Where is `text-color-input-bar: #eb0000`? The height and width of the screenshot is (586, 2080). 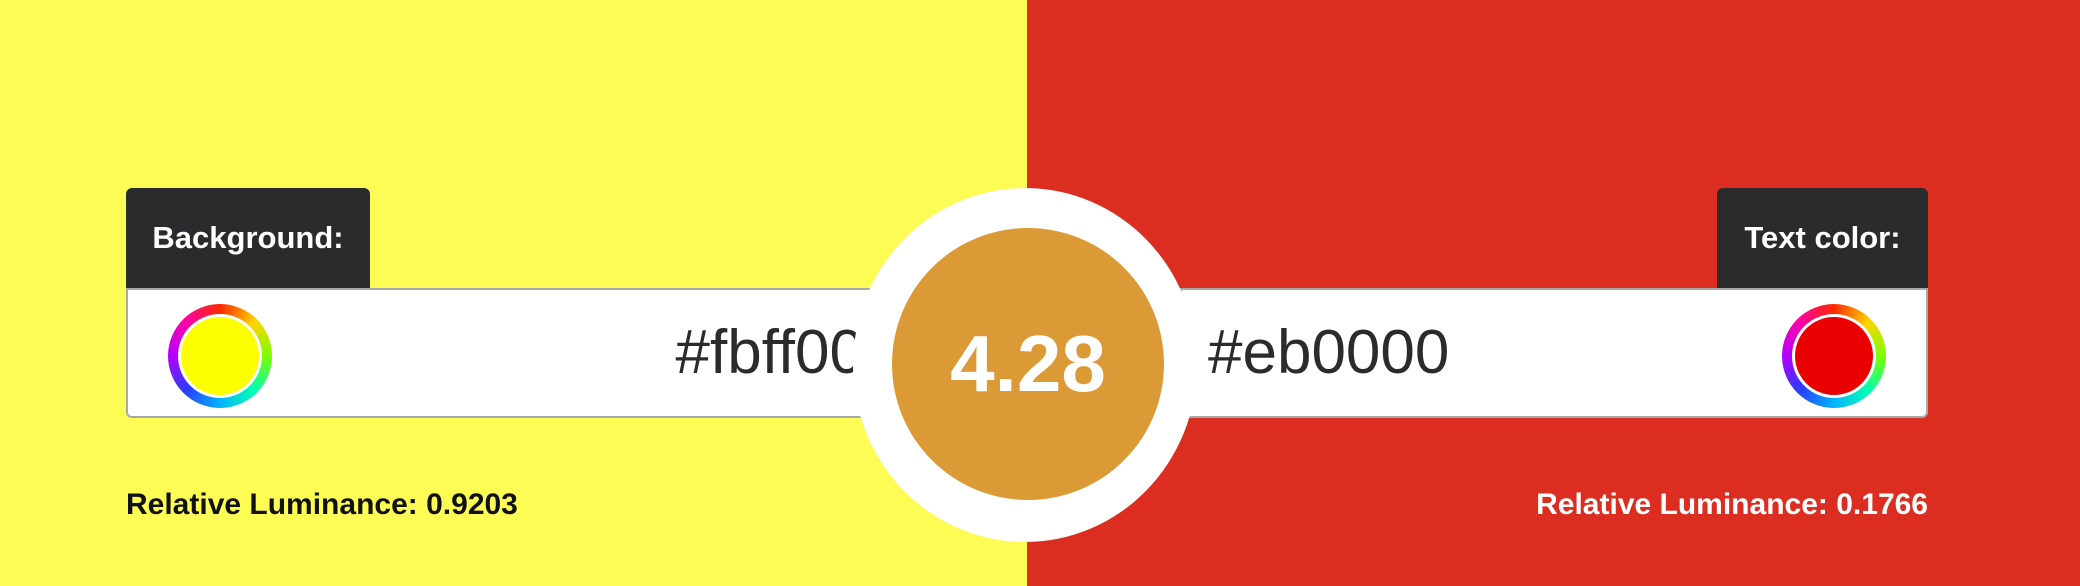 text-color-input-bar: #eb0000 is located at coordinates (1554, 353).